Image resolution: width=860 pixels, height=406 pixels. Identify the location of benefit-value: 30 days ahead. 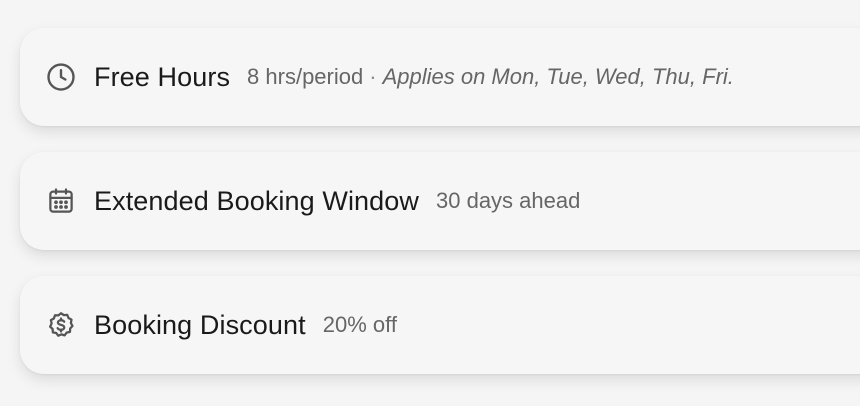
(508, 200).